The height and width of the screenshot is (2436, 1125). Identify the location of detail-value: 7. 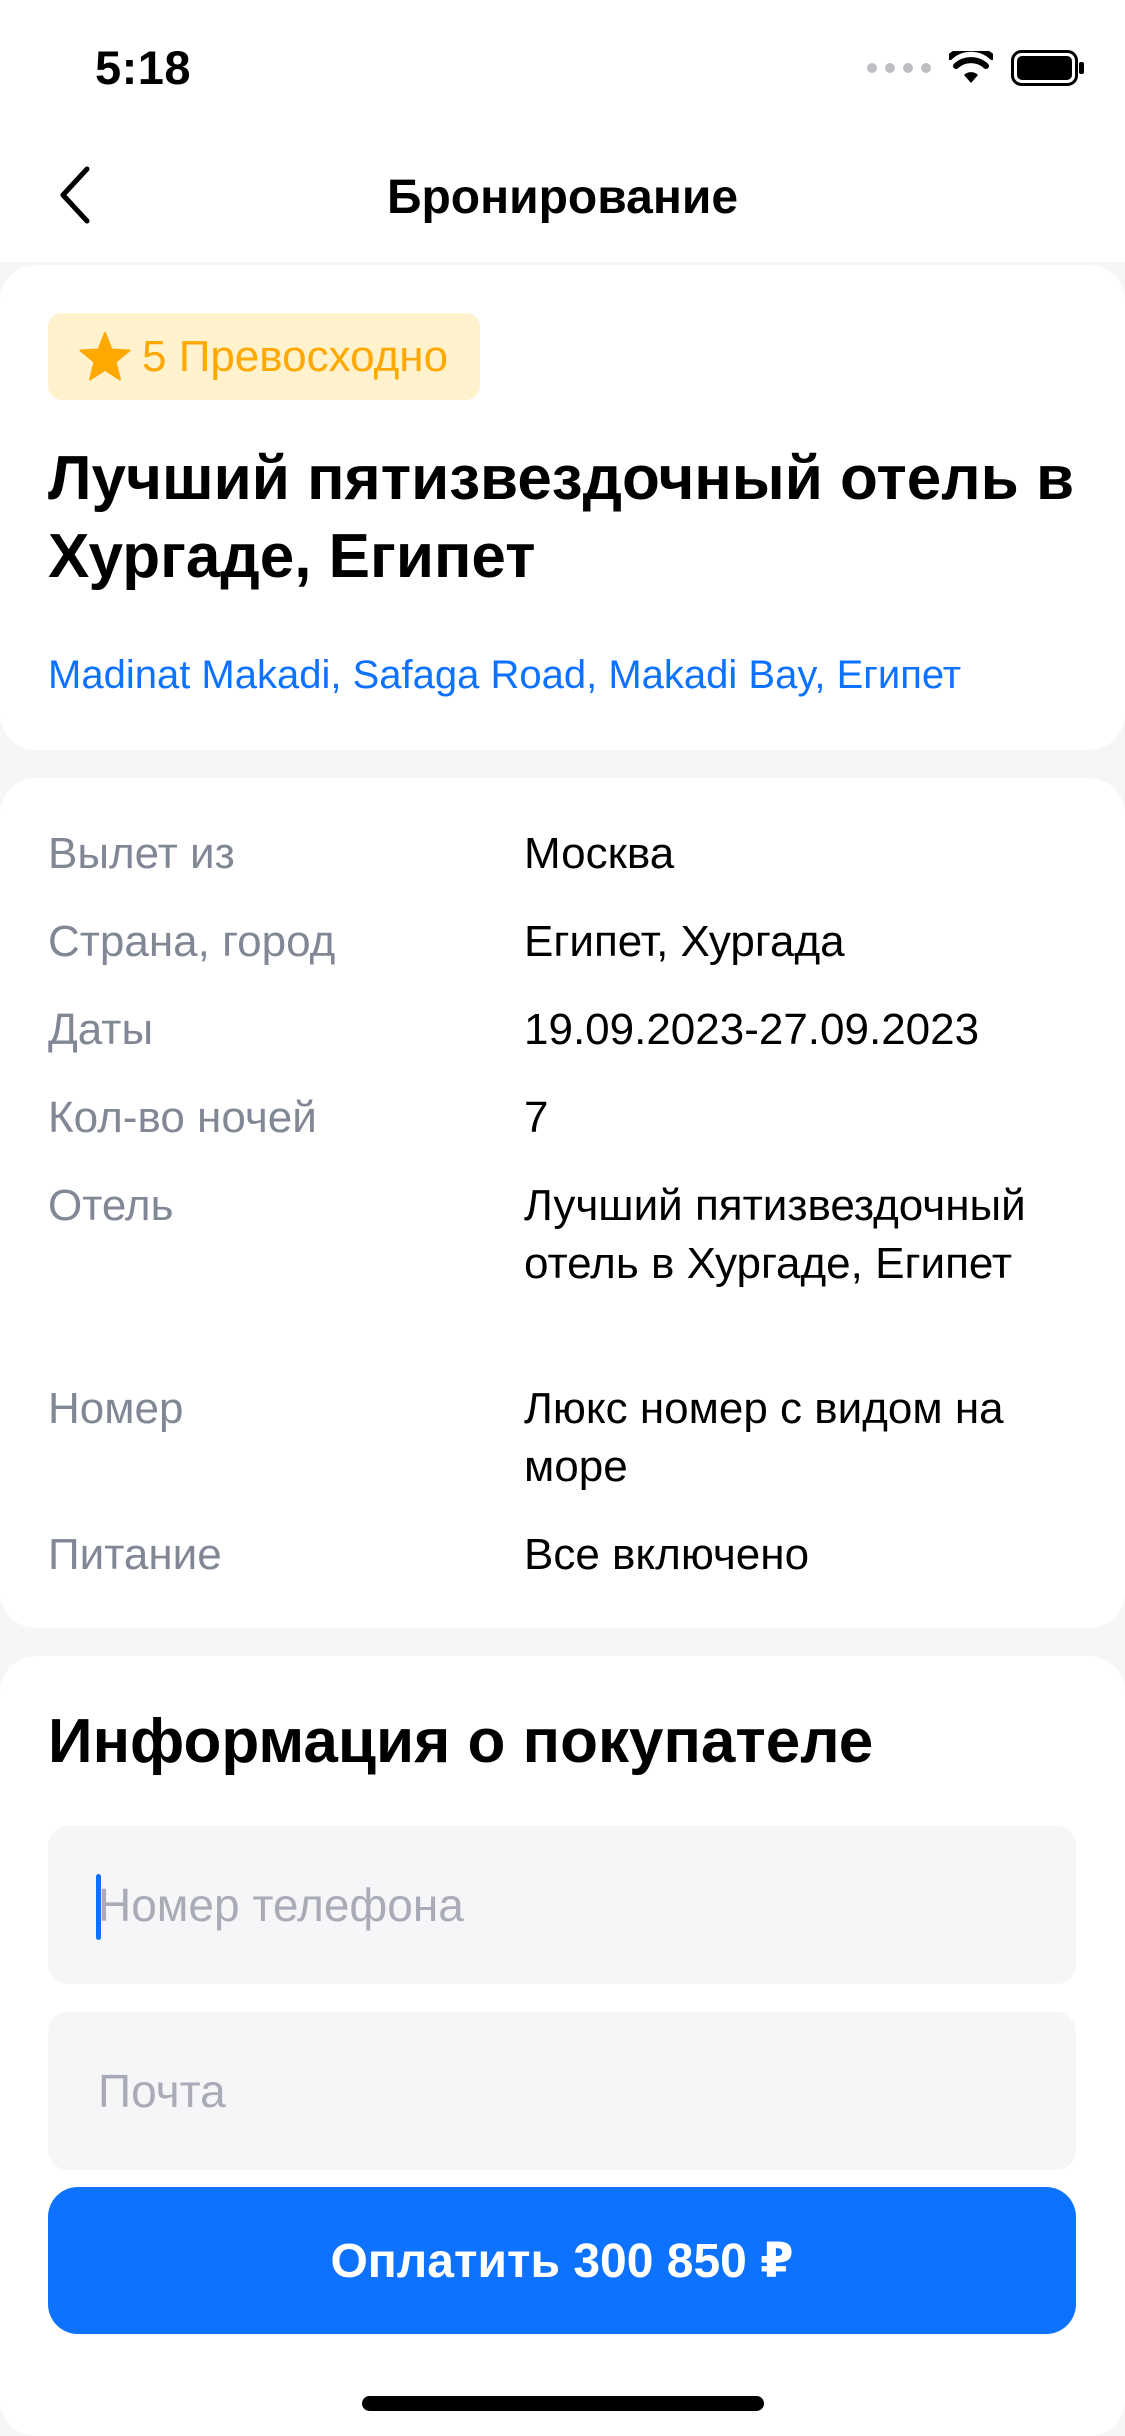
(536, 1117).